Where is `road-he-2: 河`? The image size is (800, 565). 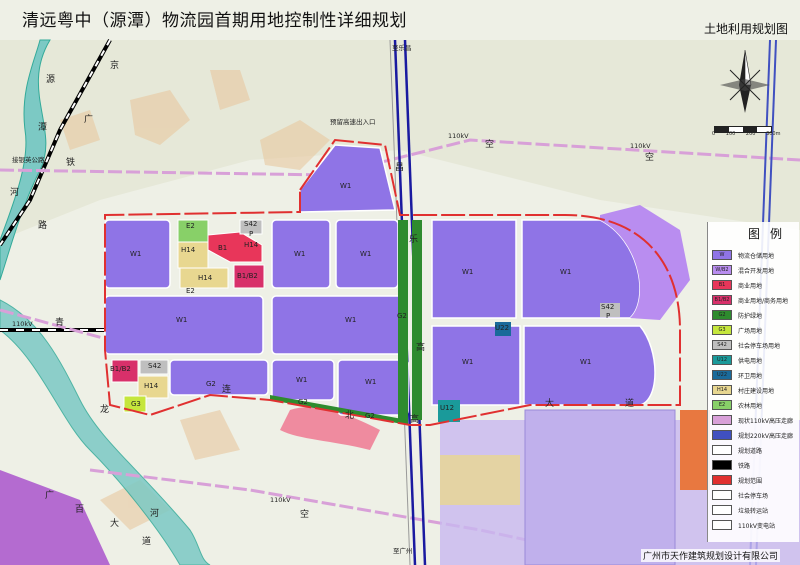
road-he-2: 河 is located at coordinates (155, 514).